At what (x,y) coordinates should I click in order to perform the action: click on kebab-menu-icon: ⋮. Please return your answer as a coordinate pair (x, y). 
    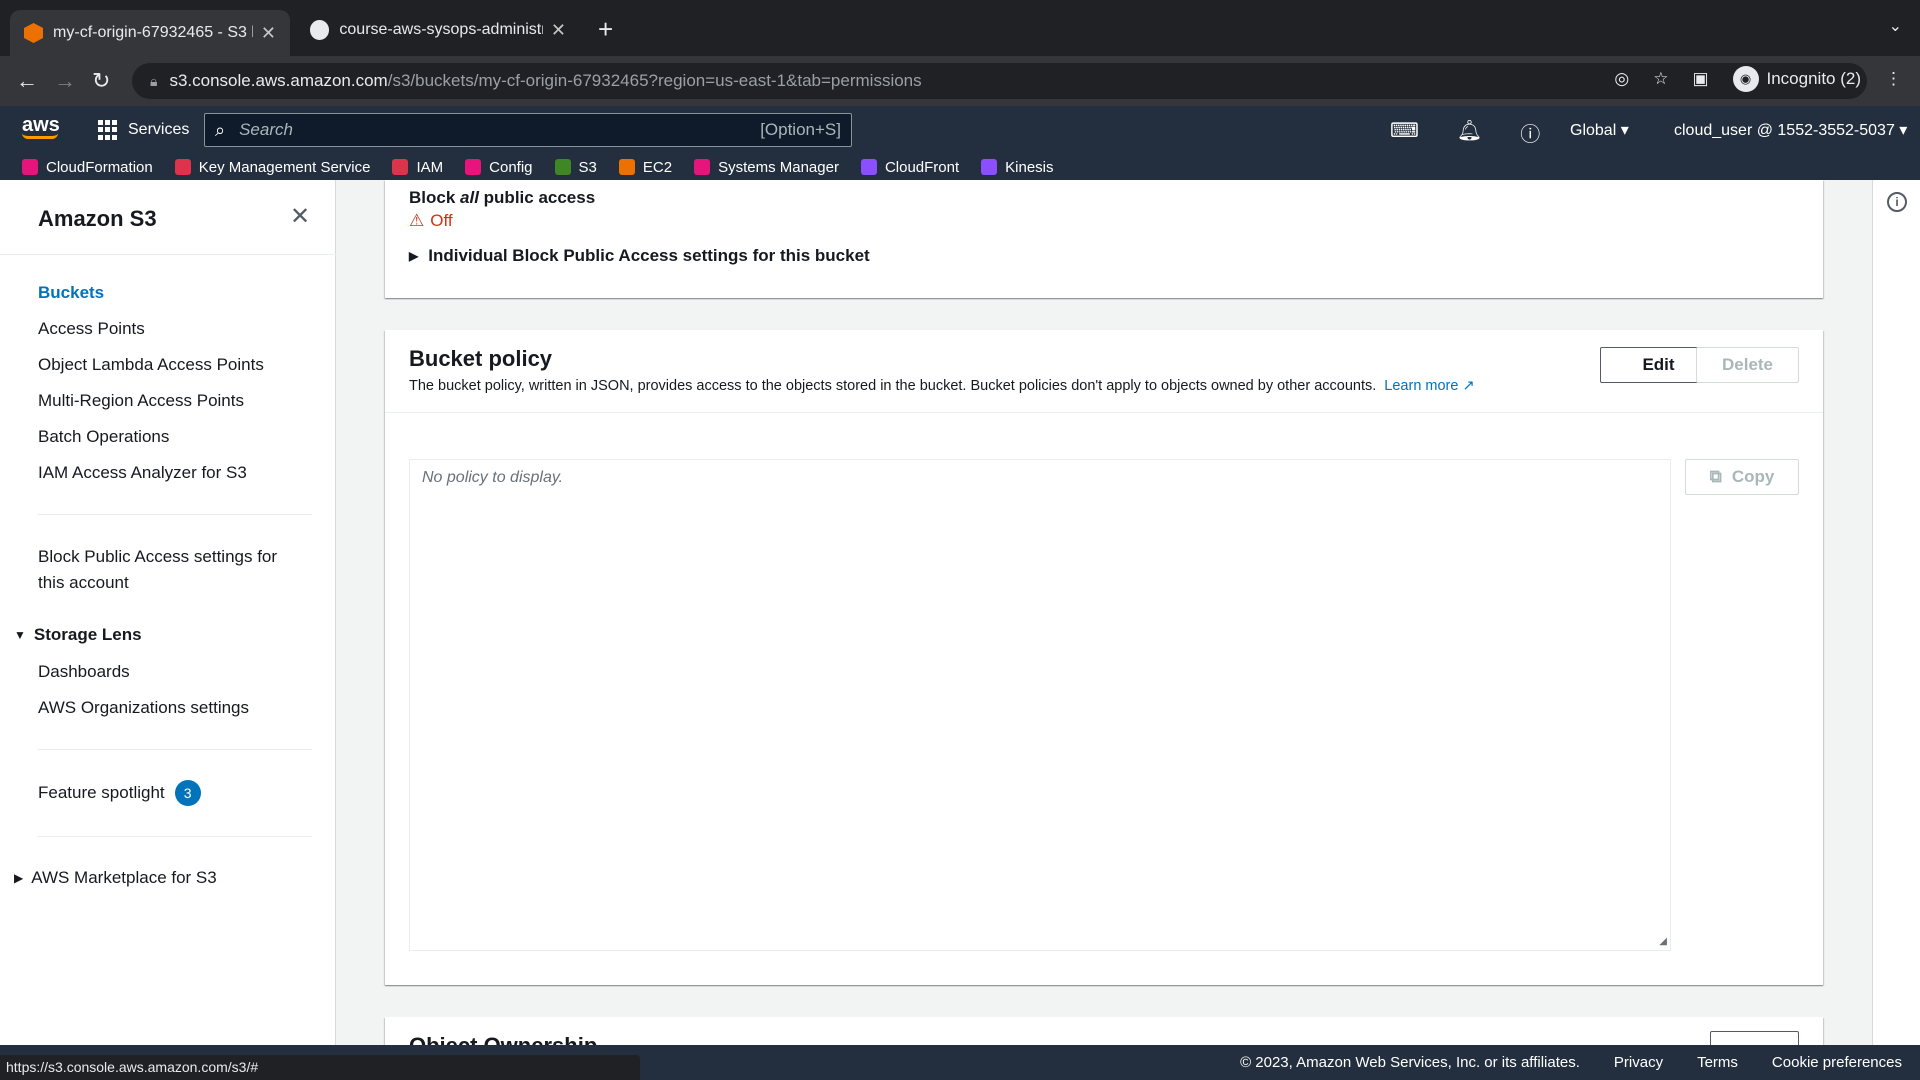
    Looking at the image, I should click on (1893, 79).